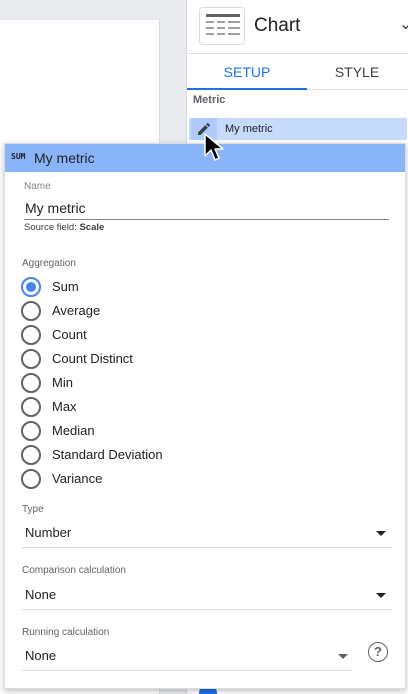 Image resolution: width=408 pixels, height=694 pixels. I want to click on chevron-down-icon: ⌄, so click(403, 24).